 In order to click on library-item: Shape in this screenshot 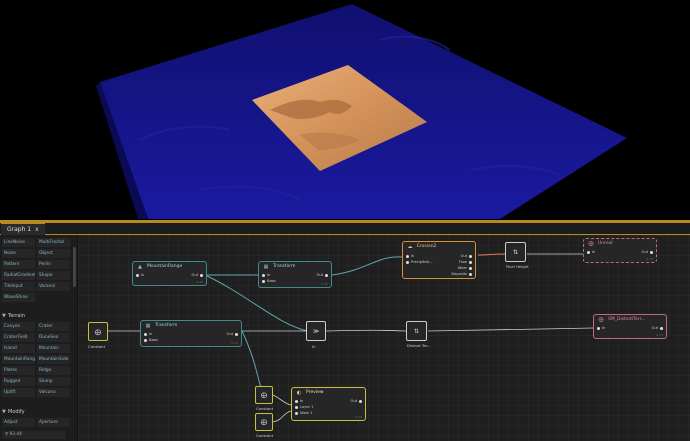, I will do `click(53, 275)`.